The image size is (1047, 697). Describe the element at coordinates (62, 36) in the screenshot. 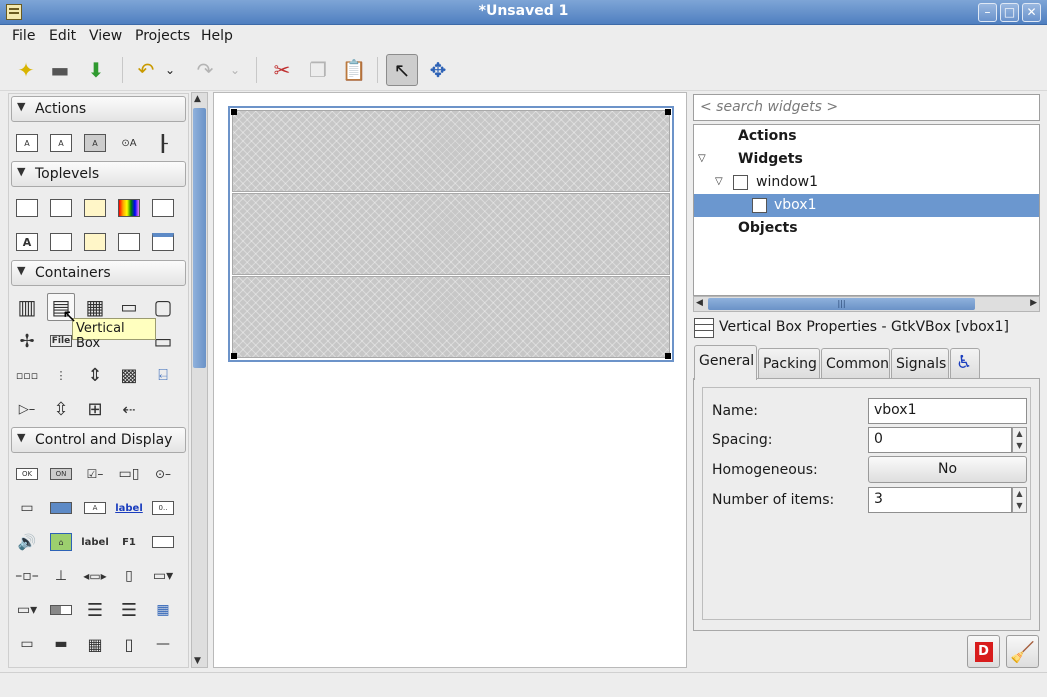

I see `menu-edit: Edit` at that location.